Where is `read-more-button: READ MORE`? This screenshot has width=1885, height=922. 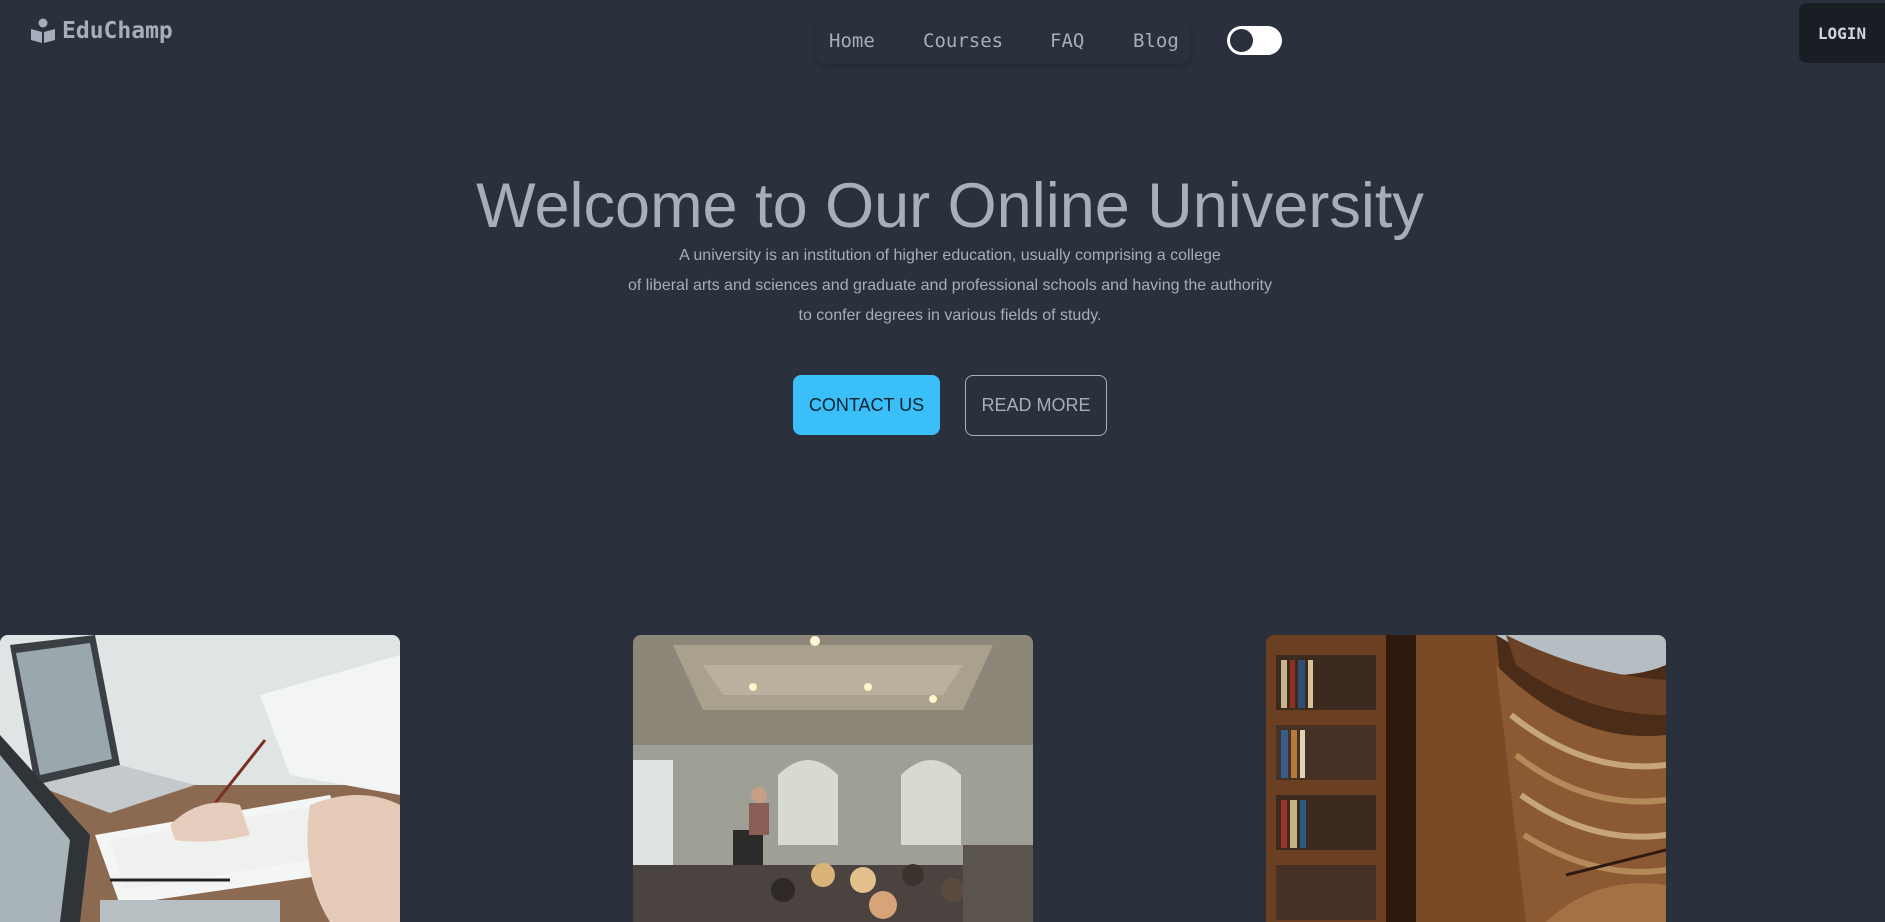
read-more-button: READ MORE is located at coordinates (1036, 405).